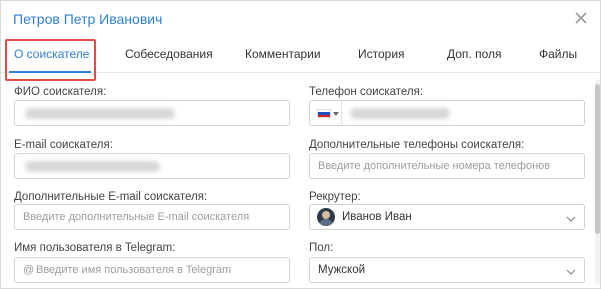  I want to click on tab-comments: Комментарии, so click(283, 55).